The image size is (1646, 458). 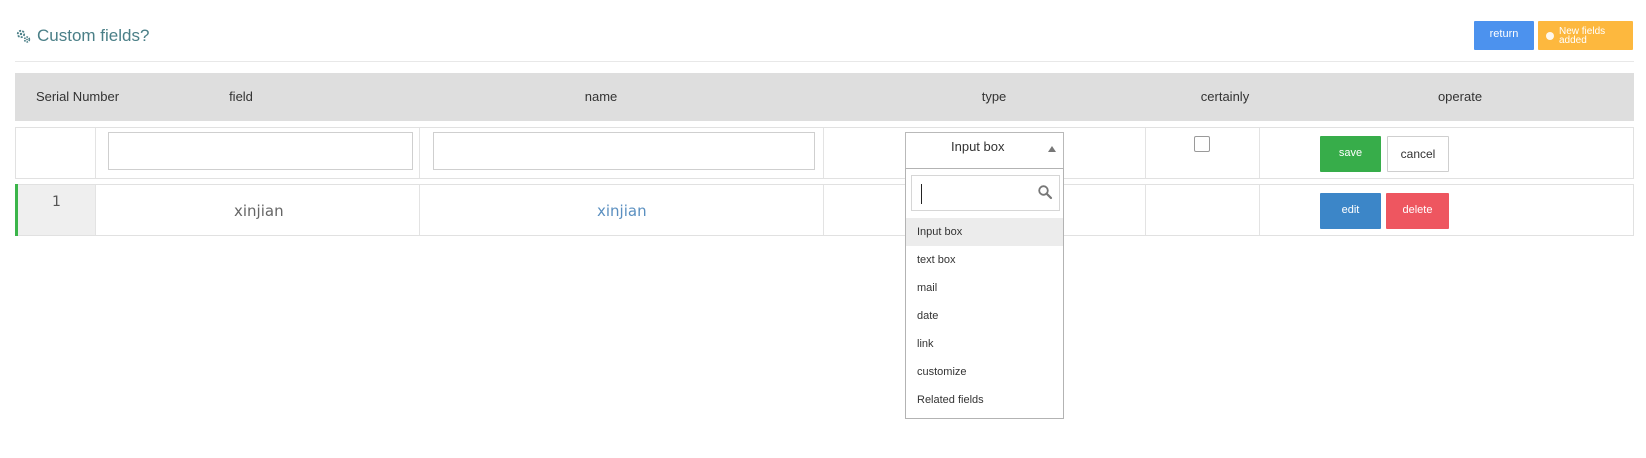 I want to click on column-header-name: name, so click(x=601, y=96).